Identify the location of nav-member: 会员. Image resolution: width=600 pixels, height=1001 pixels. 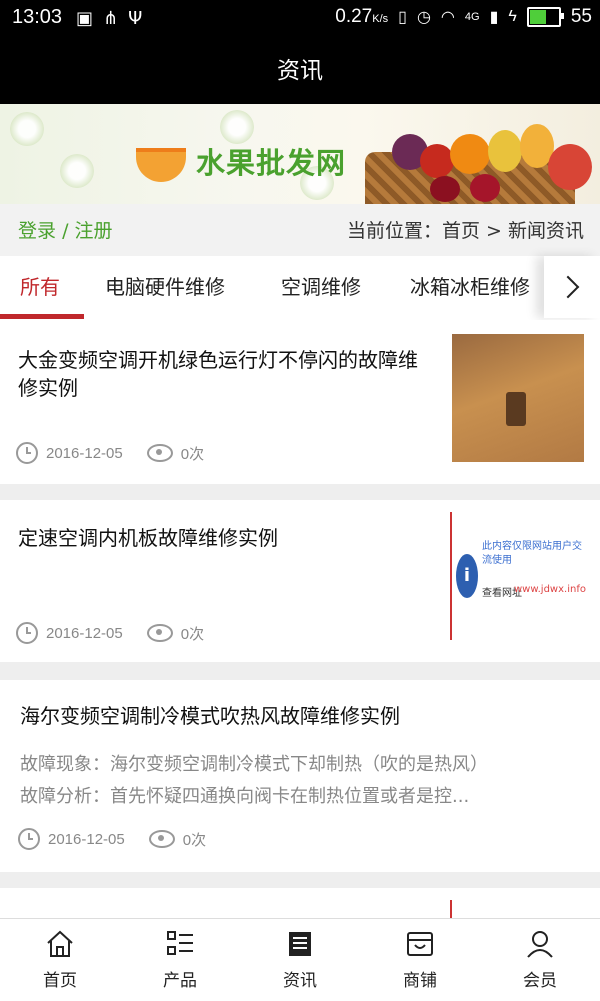
(540, 960).